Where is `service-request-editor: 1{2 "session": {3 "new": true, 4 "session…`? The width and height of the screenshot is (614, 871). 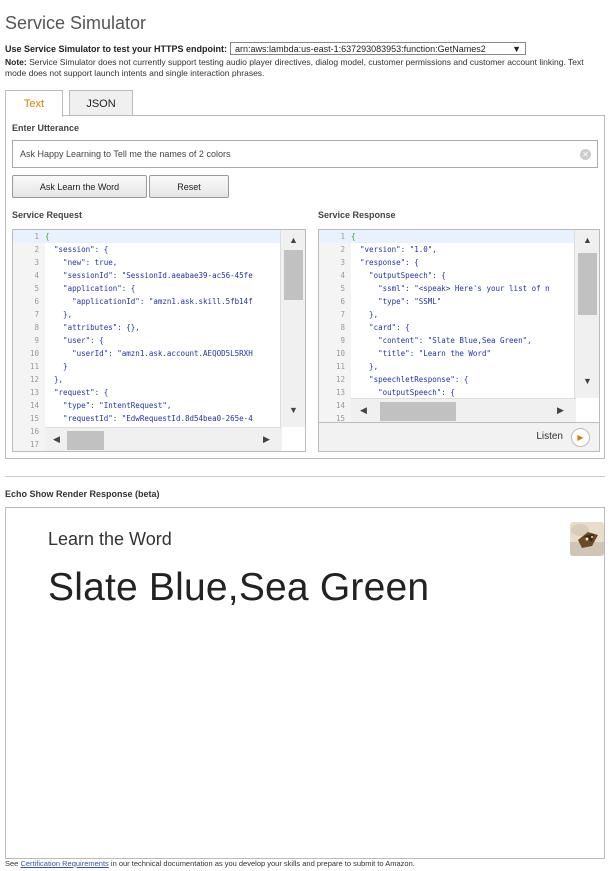
service-request-editor: 1{2 "session": {3 "new": true, 4 "session… is located at coordinates (159, 340).